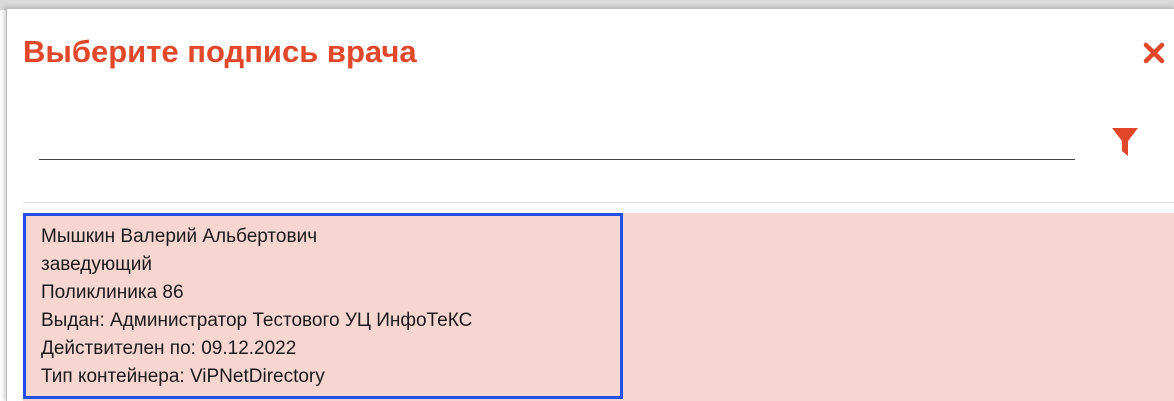 This screenshot has width=1174, height=401. What do you see at coordinates (183, 376) in the screenshot?
I see `container-type: Тип контейнера: ViPNetDirectory` at bounding box center [183, 376].